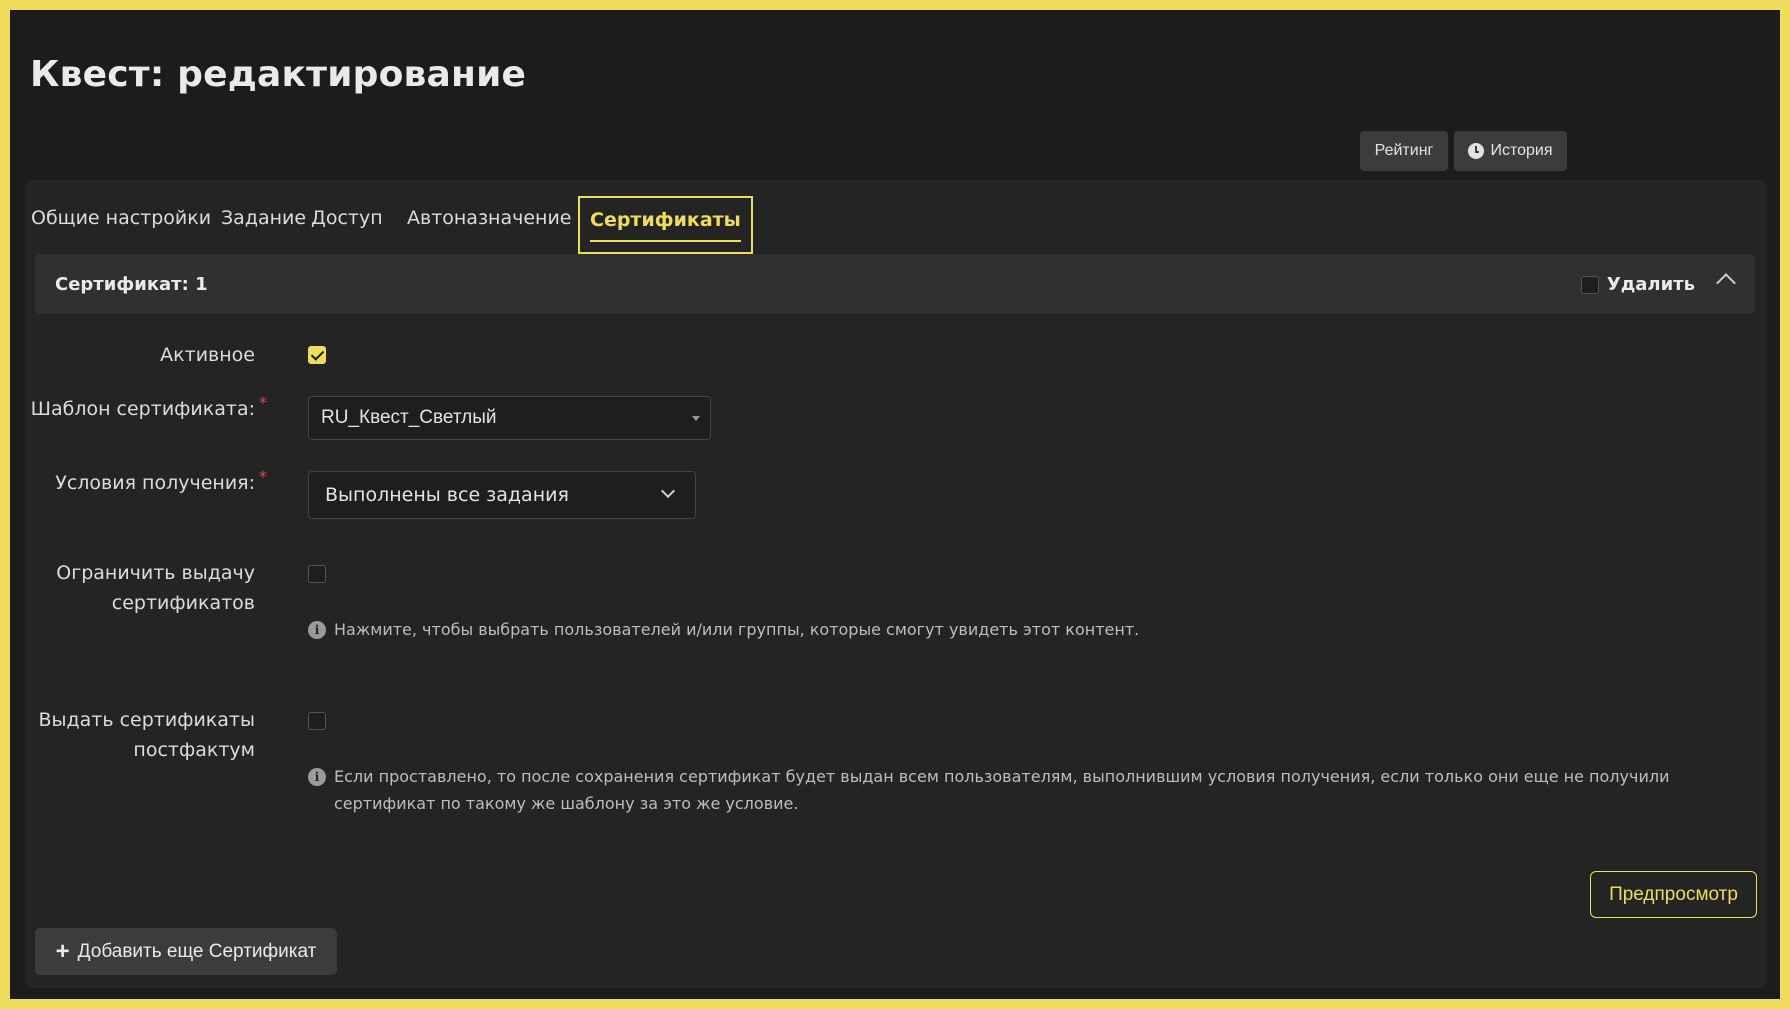  What do you see at coordinates (317, 355) in the screenshot?
I see `active-checkbox` at bounding box center [317, 355].